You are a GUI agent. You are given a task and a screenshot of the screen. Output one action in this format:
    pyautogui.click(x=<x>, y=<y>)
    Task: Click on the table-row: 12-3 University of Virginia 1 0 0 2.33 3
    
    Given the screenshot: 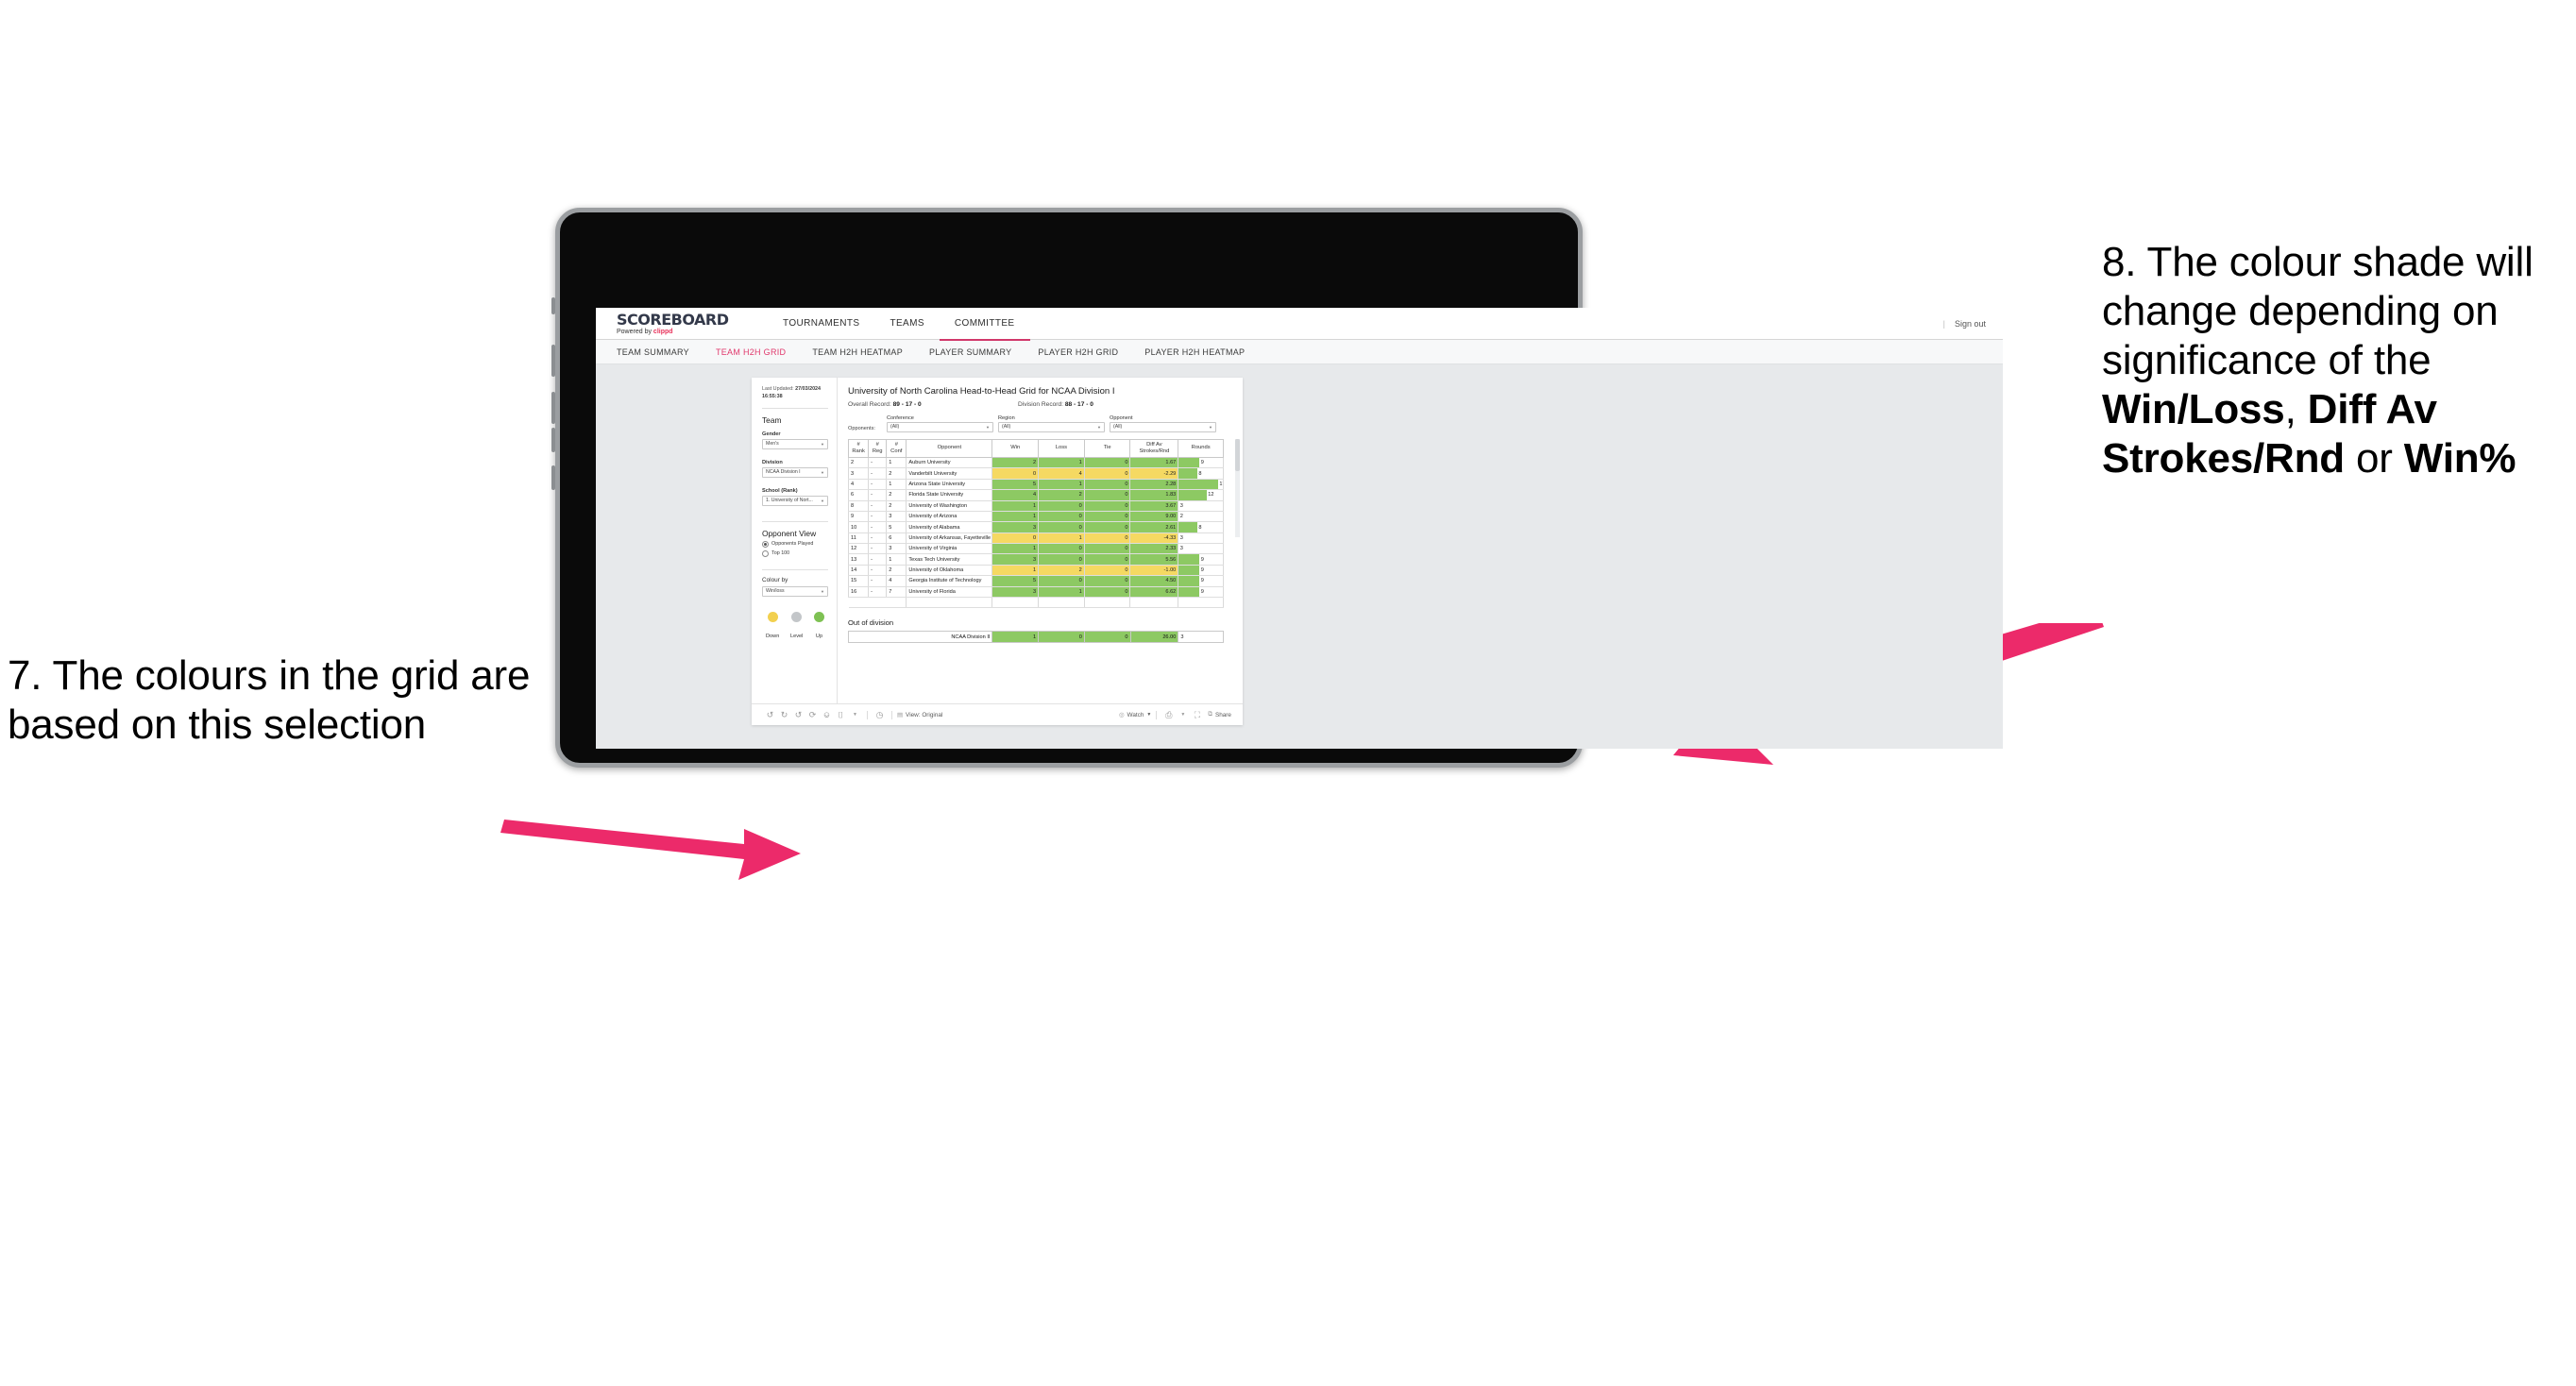 What is the action you would take?
    pyautogui.click(x=1035, y=549)
    